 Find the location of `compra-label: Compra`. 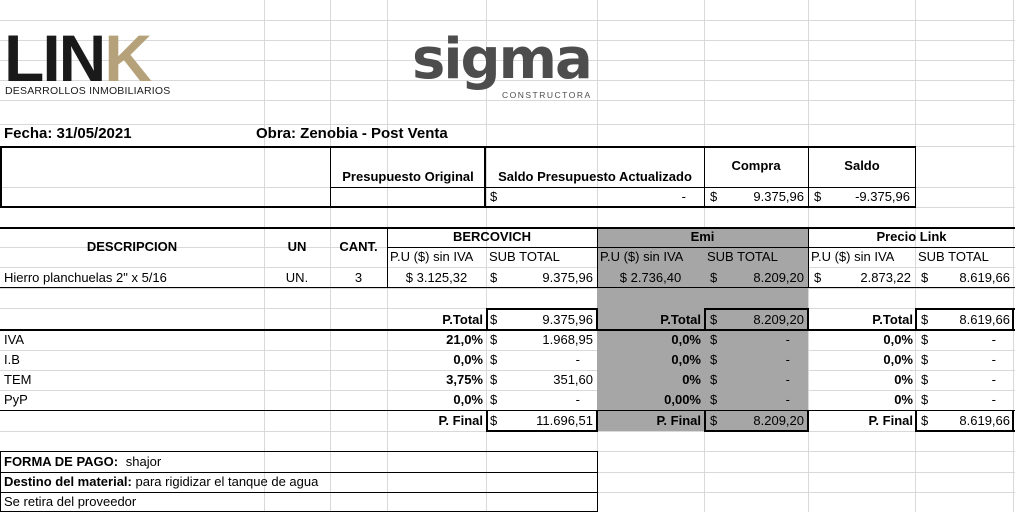

compra-label: Compra is located at coordinates (756, 165).